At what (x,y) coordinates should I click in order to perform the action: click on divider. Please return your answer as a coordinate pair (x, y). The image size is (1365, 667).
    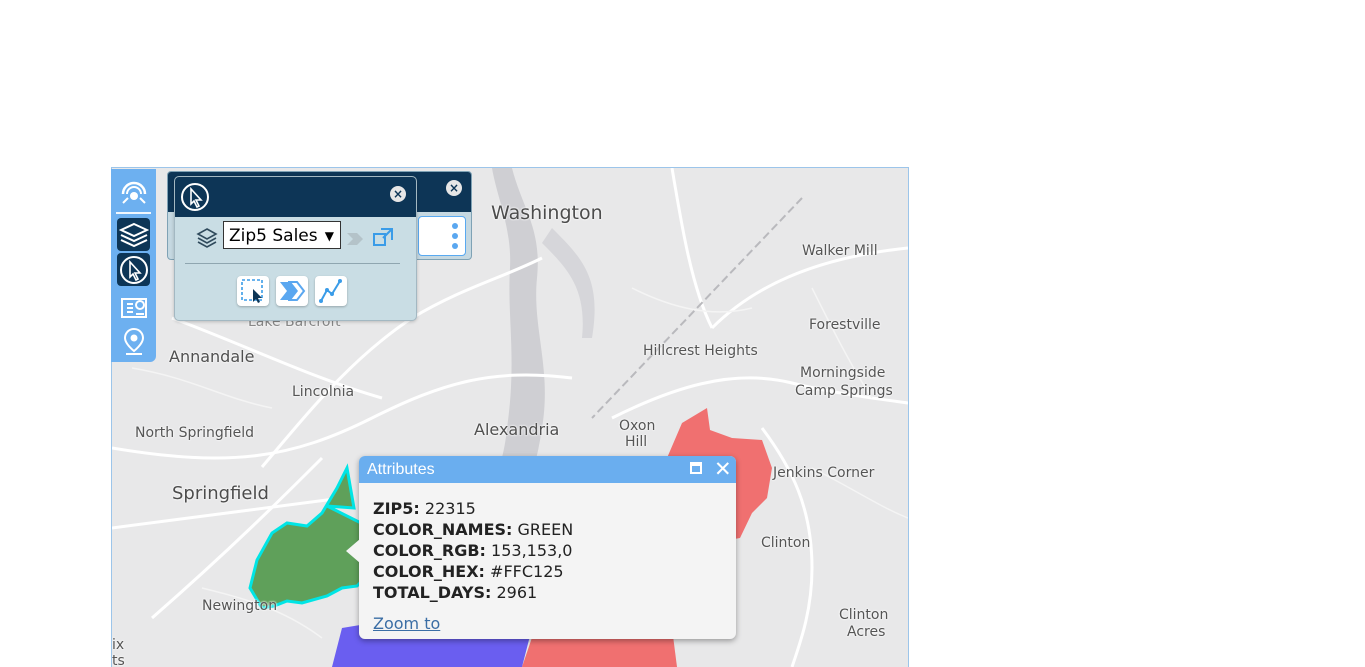
    Looking at the image, I should click on (292, 263).